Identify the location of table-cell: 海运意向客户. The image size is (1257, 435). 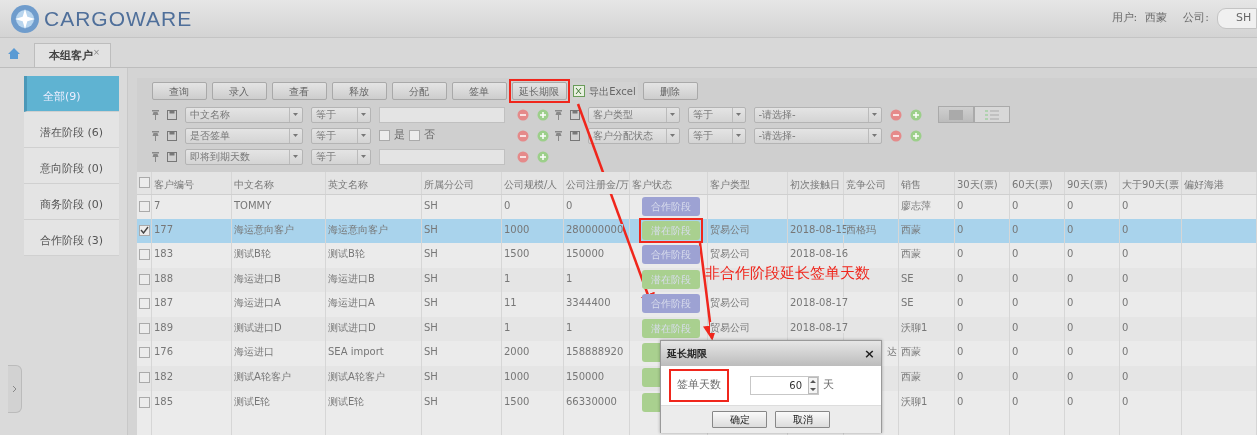
(358, 229).